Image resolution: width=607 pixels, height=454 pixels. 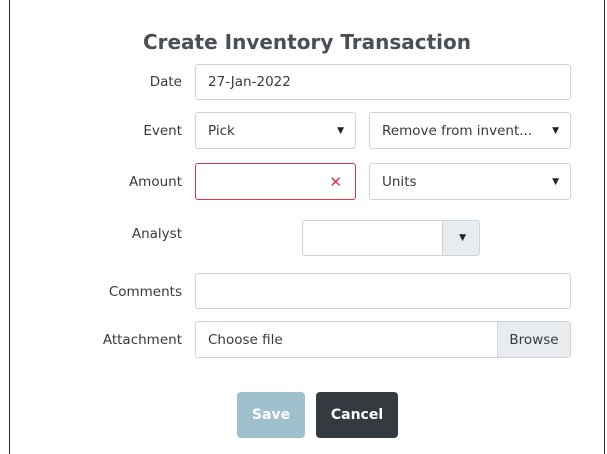 I want to click on event-action-select: Remove from invent... ▼, so click(x=470, y=130).